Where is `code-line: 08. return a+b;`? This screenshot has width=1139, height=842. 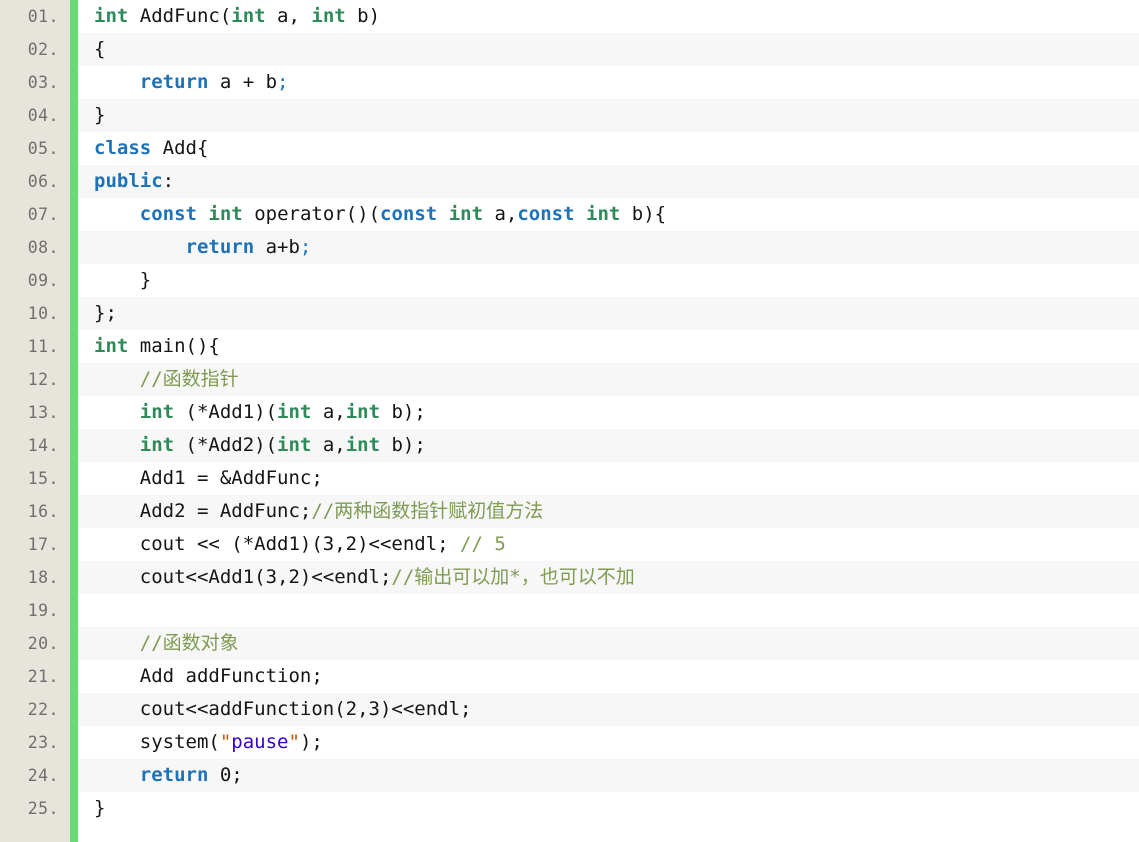
code-line: 08. return a+b; is located at coordinates (569, 247).